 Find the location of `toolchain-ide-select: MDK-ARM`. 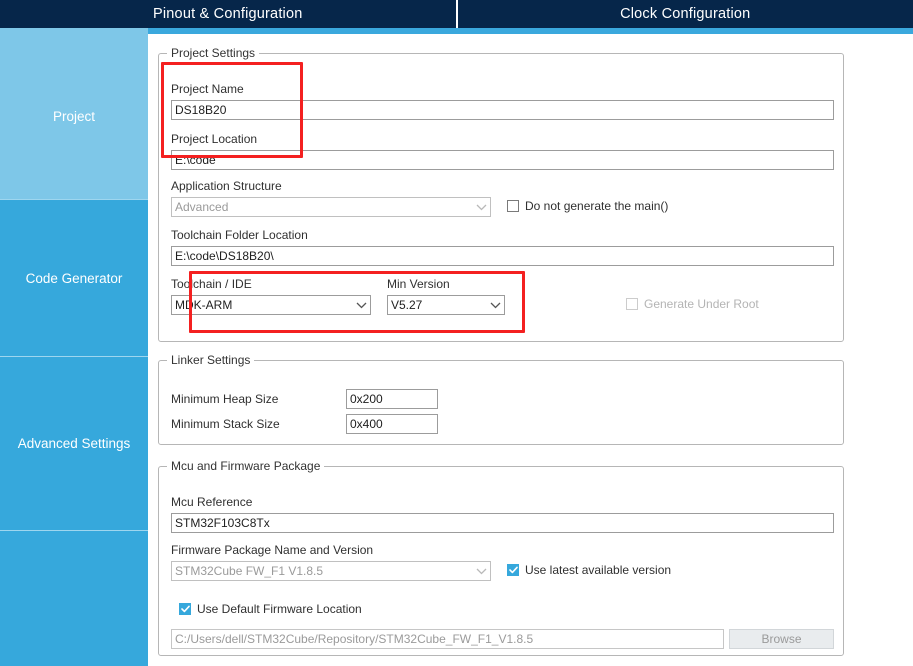

toolchain-ide-select: MDK-ARM is located at coordinates (271, 305).